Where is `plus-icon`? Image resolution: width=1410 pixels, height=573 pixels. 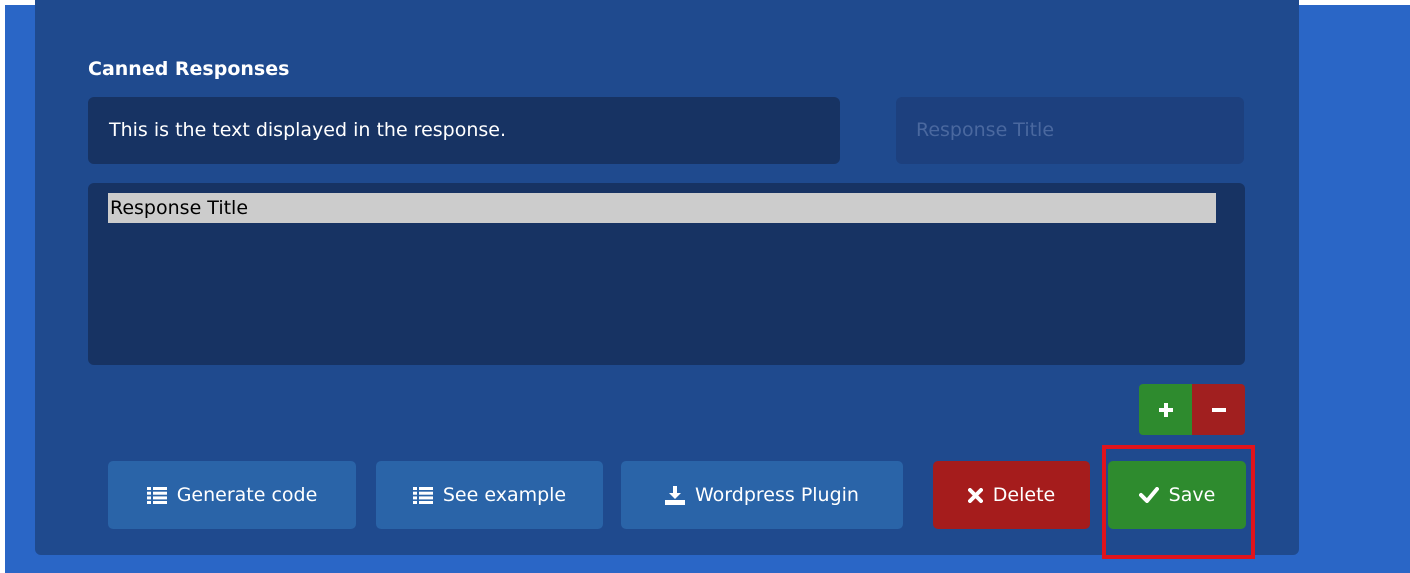 plus-icon is located at coordinates (1165, 409).